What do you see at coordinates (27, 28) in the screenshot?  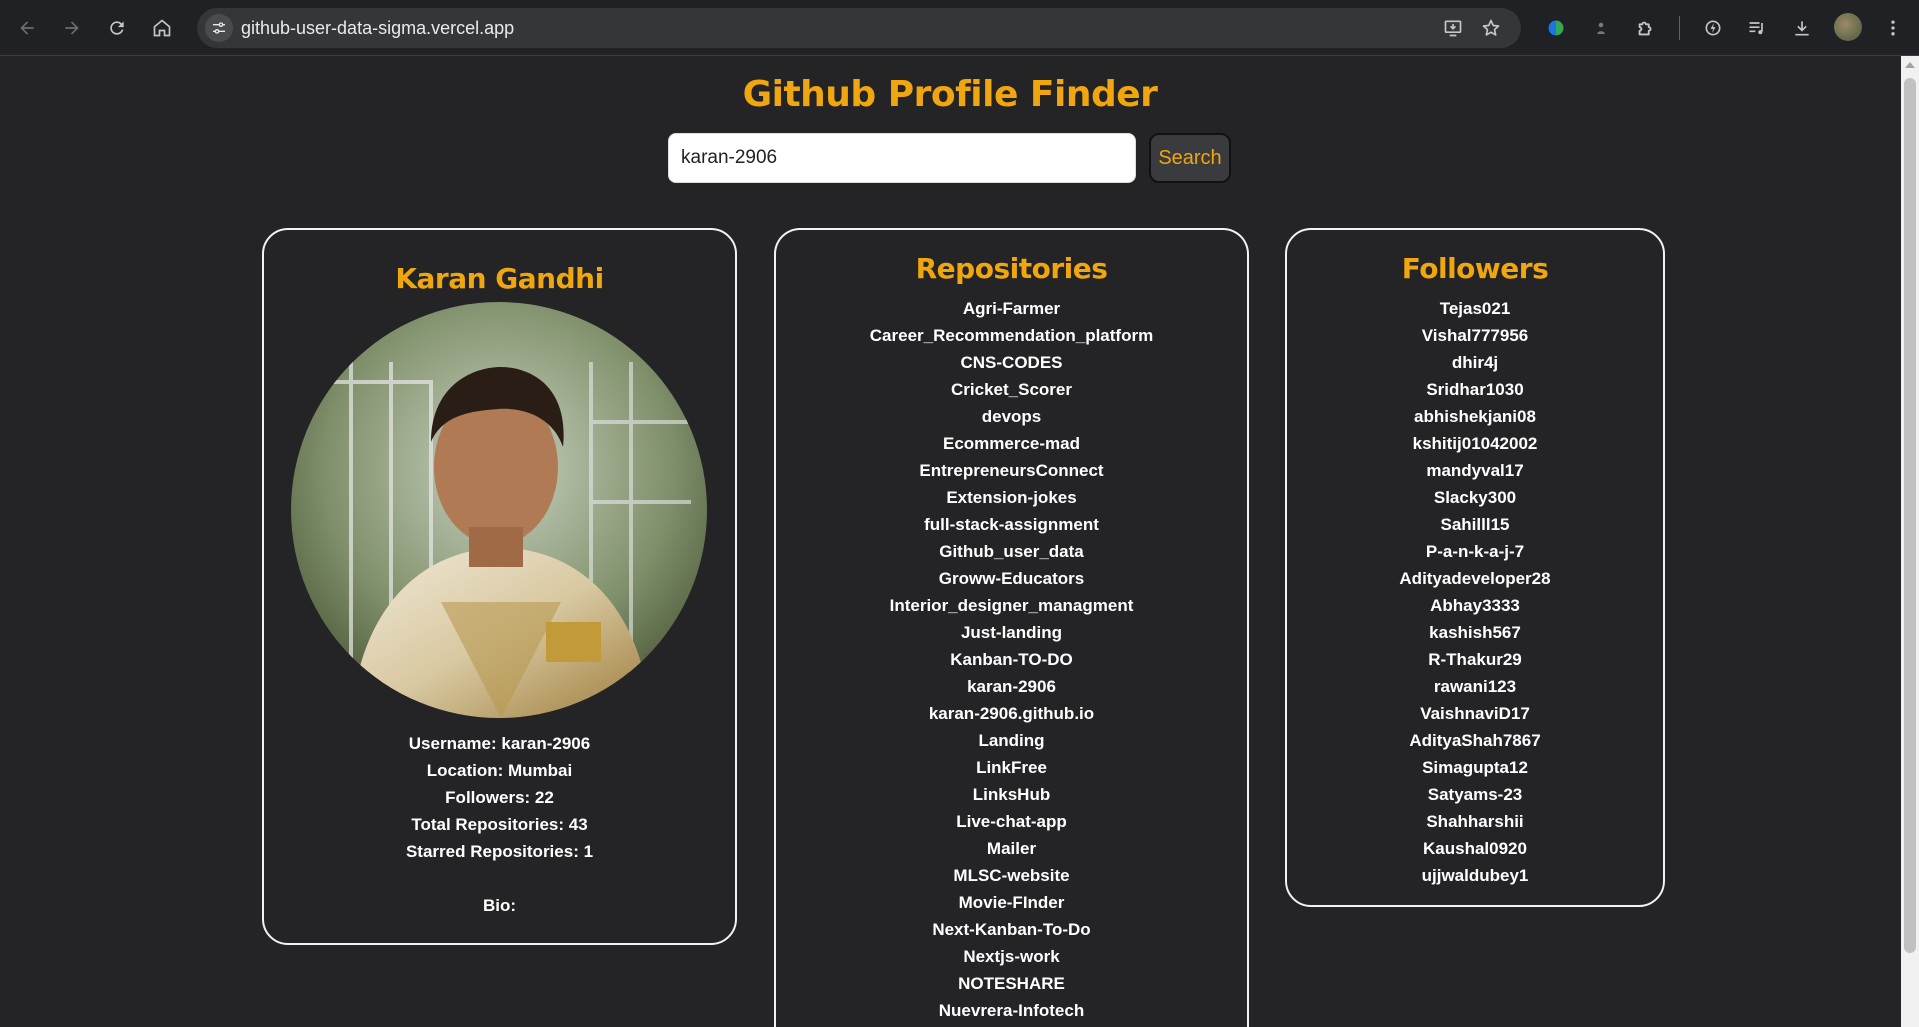 I see `back-icon` at bounding box center [27, 28].